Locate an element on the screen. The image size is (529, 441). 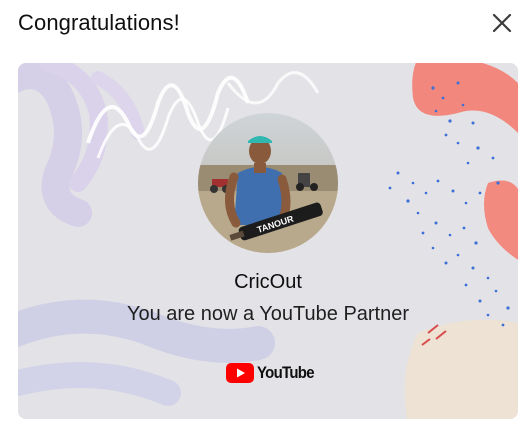
dialog-title: Congratulations! is located at coordinates (99, 22).